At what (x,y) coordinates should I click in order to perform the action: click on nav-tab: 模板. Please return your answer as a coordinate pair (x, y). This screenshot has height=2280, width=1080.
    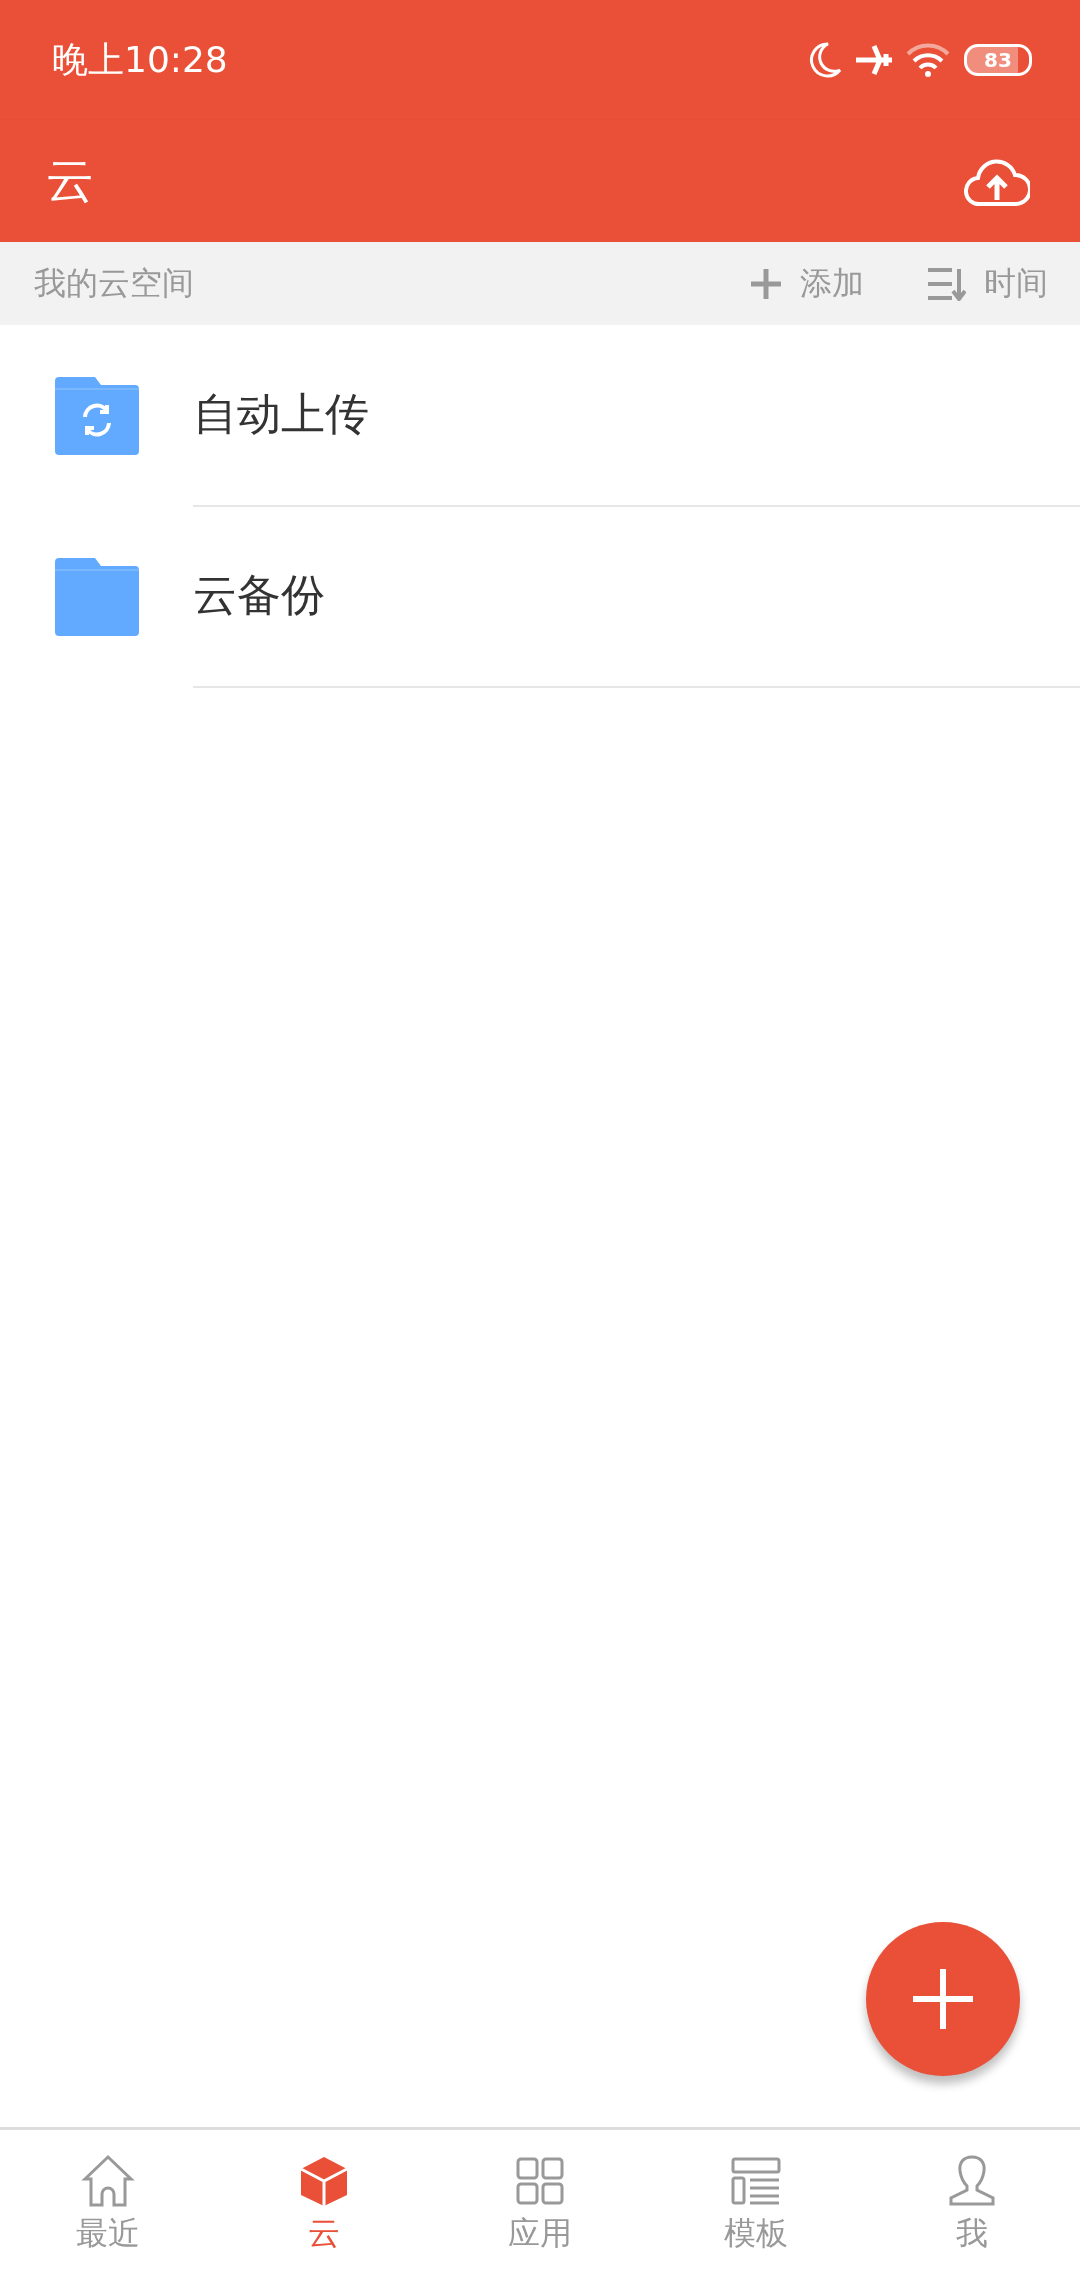
    Looking at the image, I should click on (756, 2205).